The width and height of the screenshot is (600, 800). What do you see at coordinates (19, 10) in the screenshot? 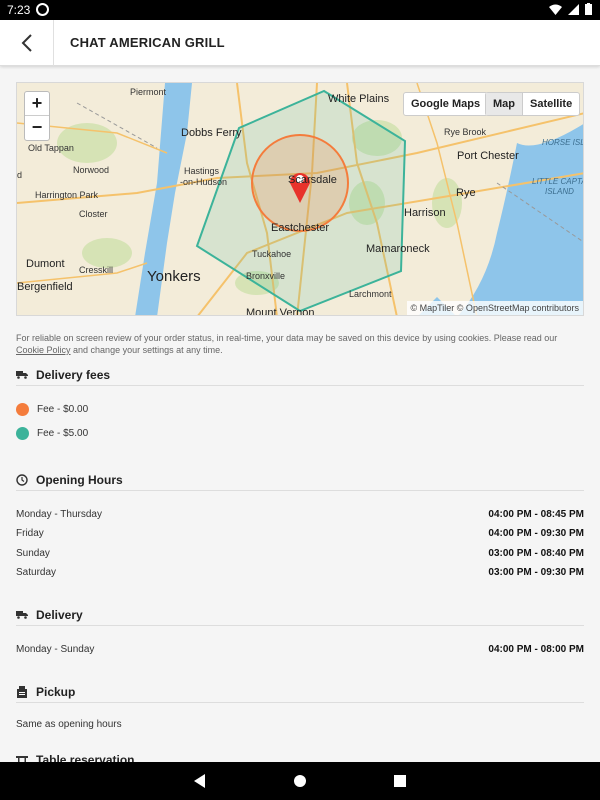
I see `status-time: 7:23` at bounding box center [19, 10].